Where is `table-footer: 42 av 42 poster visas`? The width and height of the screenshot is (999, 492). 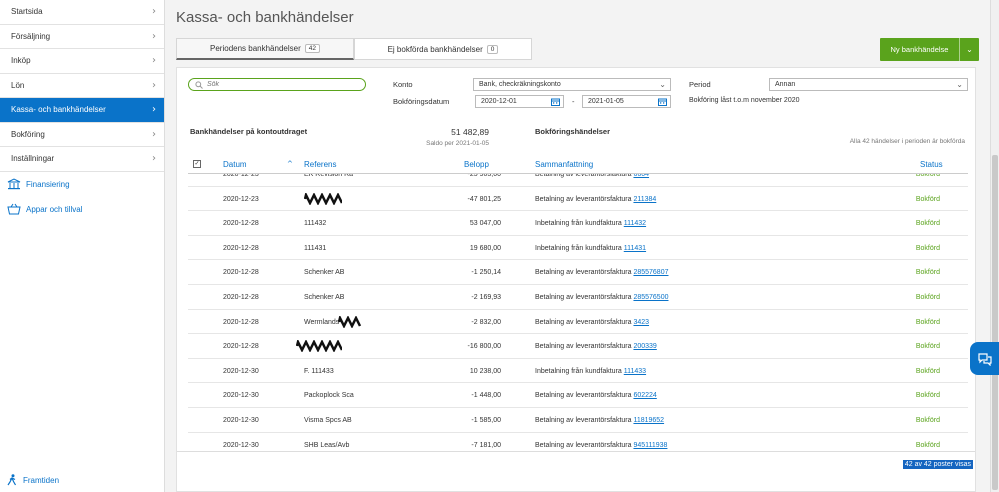 table-footer: 42 av 42 poster visas is located at coordinates (576, 471).